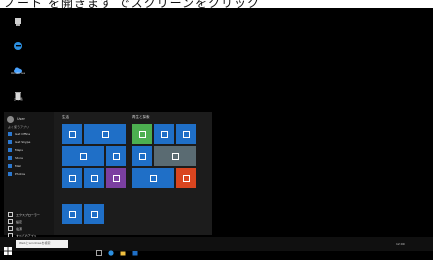  I want to click on edge-taskbar-icon, so click(111, 248).